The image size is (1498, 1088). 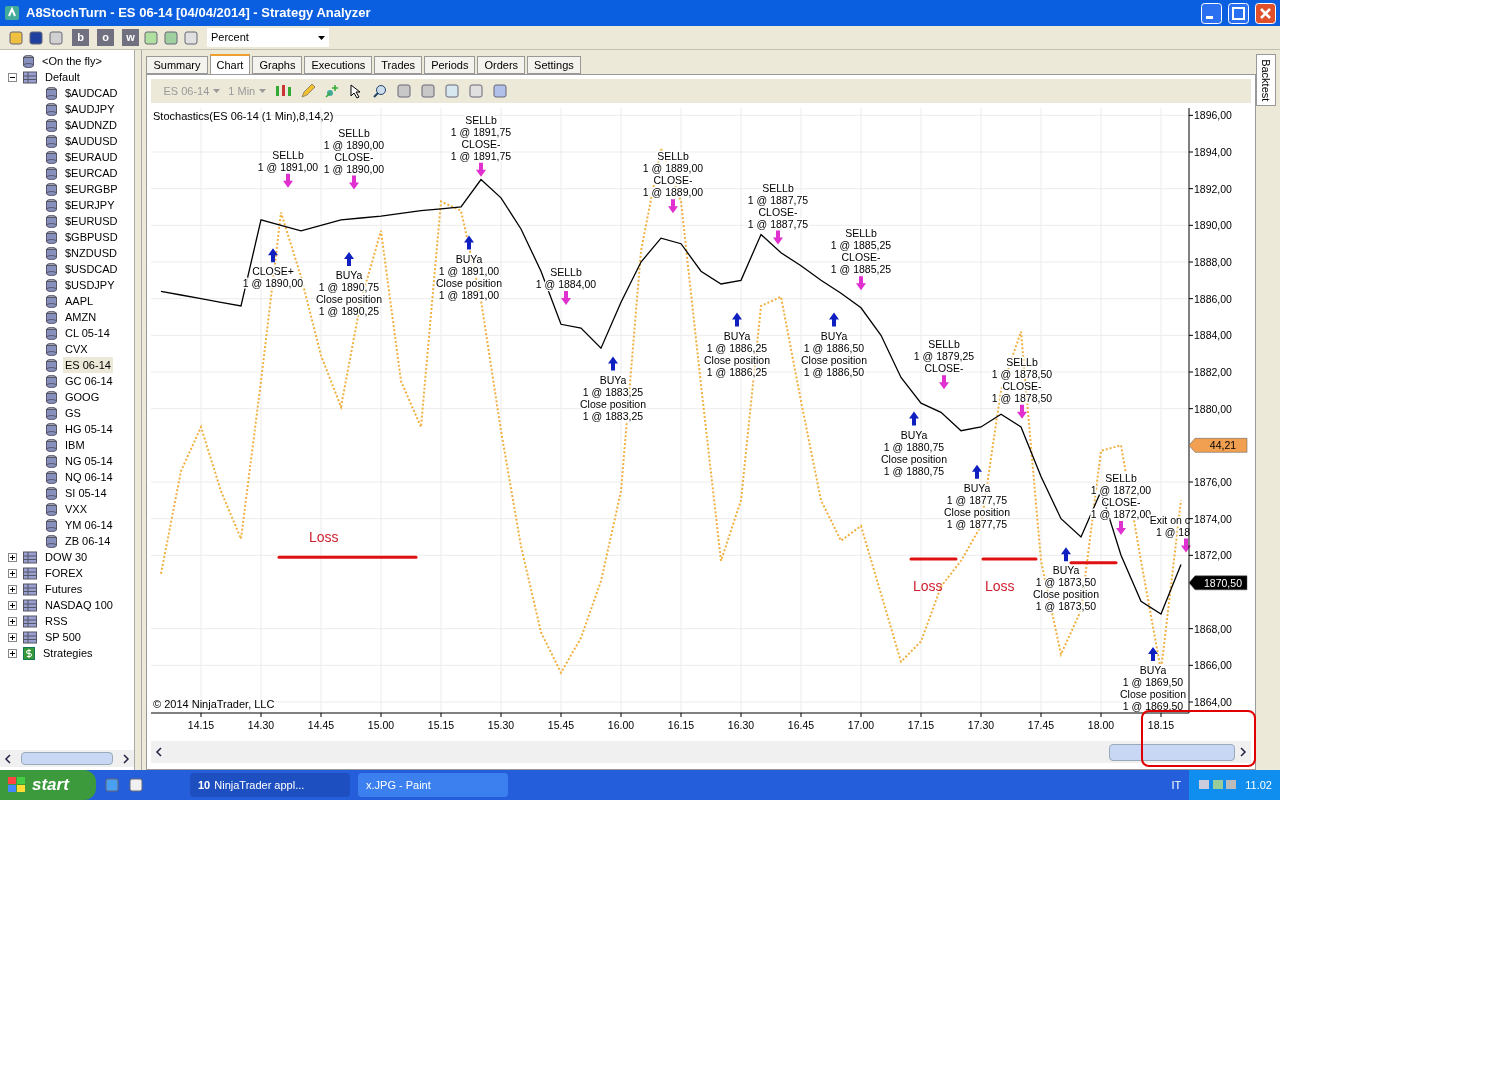 I want to click on tree-item: $USDCAD, so click(x=91, y=269).